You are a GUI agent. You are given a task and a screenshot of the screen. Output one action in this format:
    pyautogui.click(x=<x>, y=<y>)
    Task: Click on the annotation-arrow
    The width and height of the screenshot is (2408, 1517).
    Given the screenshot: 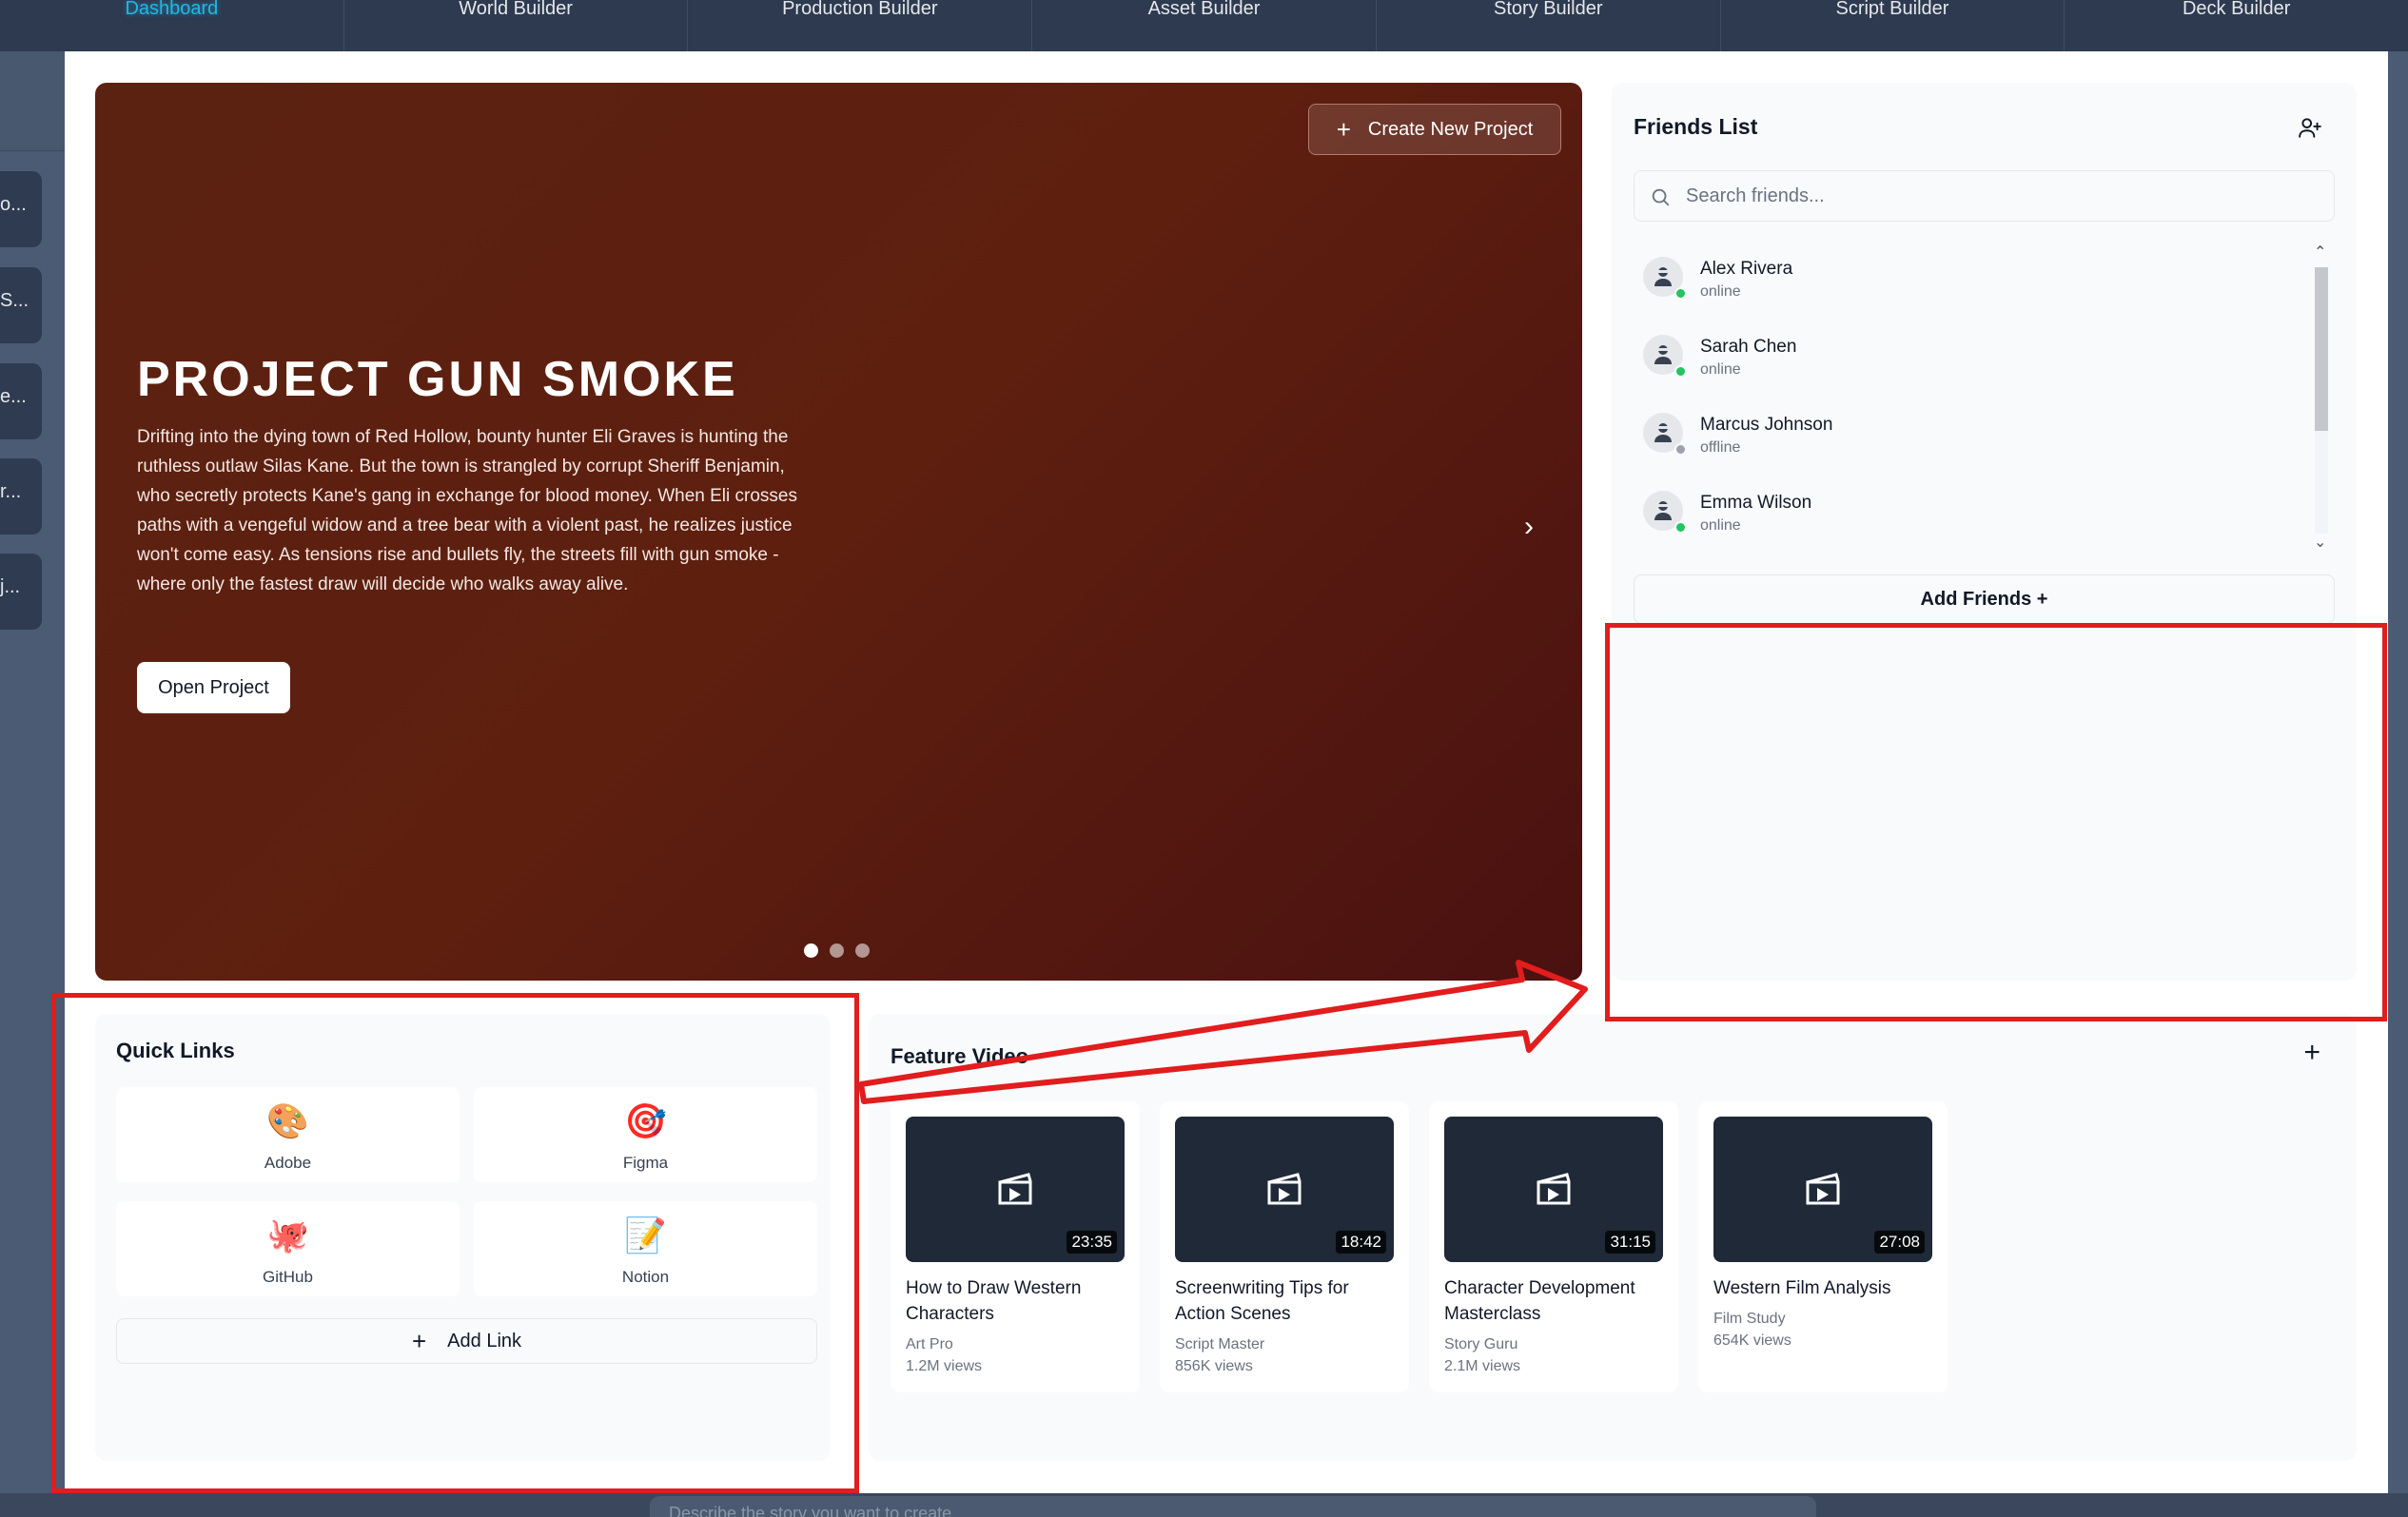 What is the action you would take?
    pyautogui.click(x=1223, y=1032)
    